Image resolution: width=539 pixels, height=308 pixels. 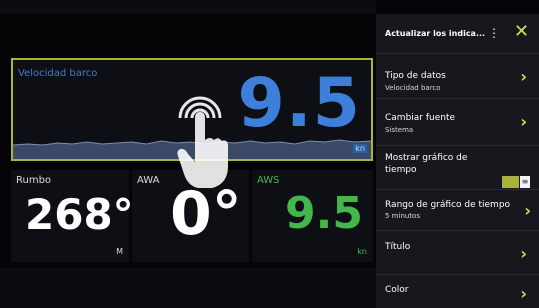 I want to click on menu-item-change-source: Cambiar fuente Sistema ›, so click(x=457, y=123).